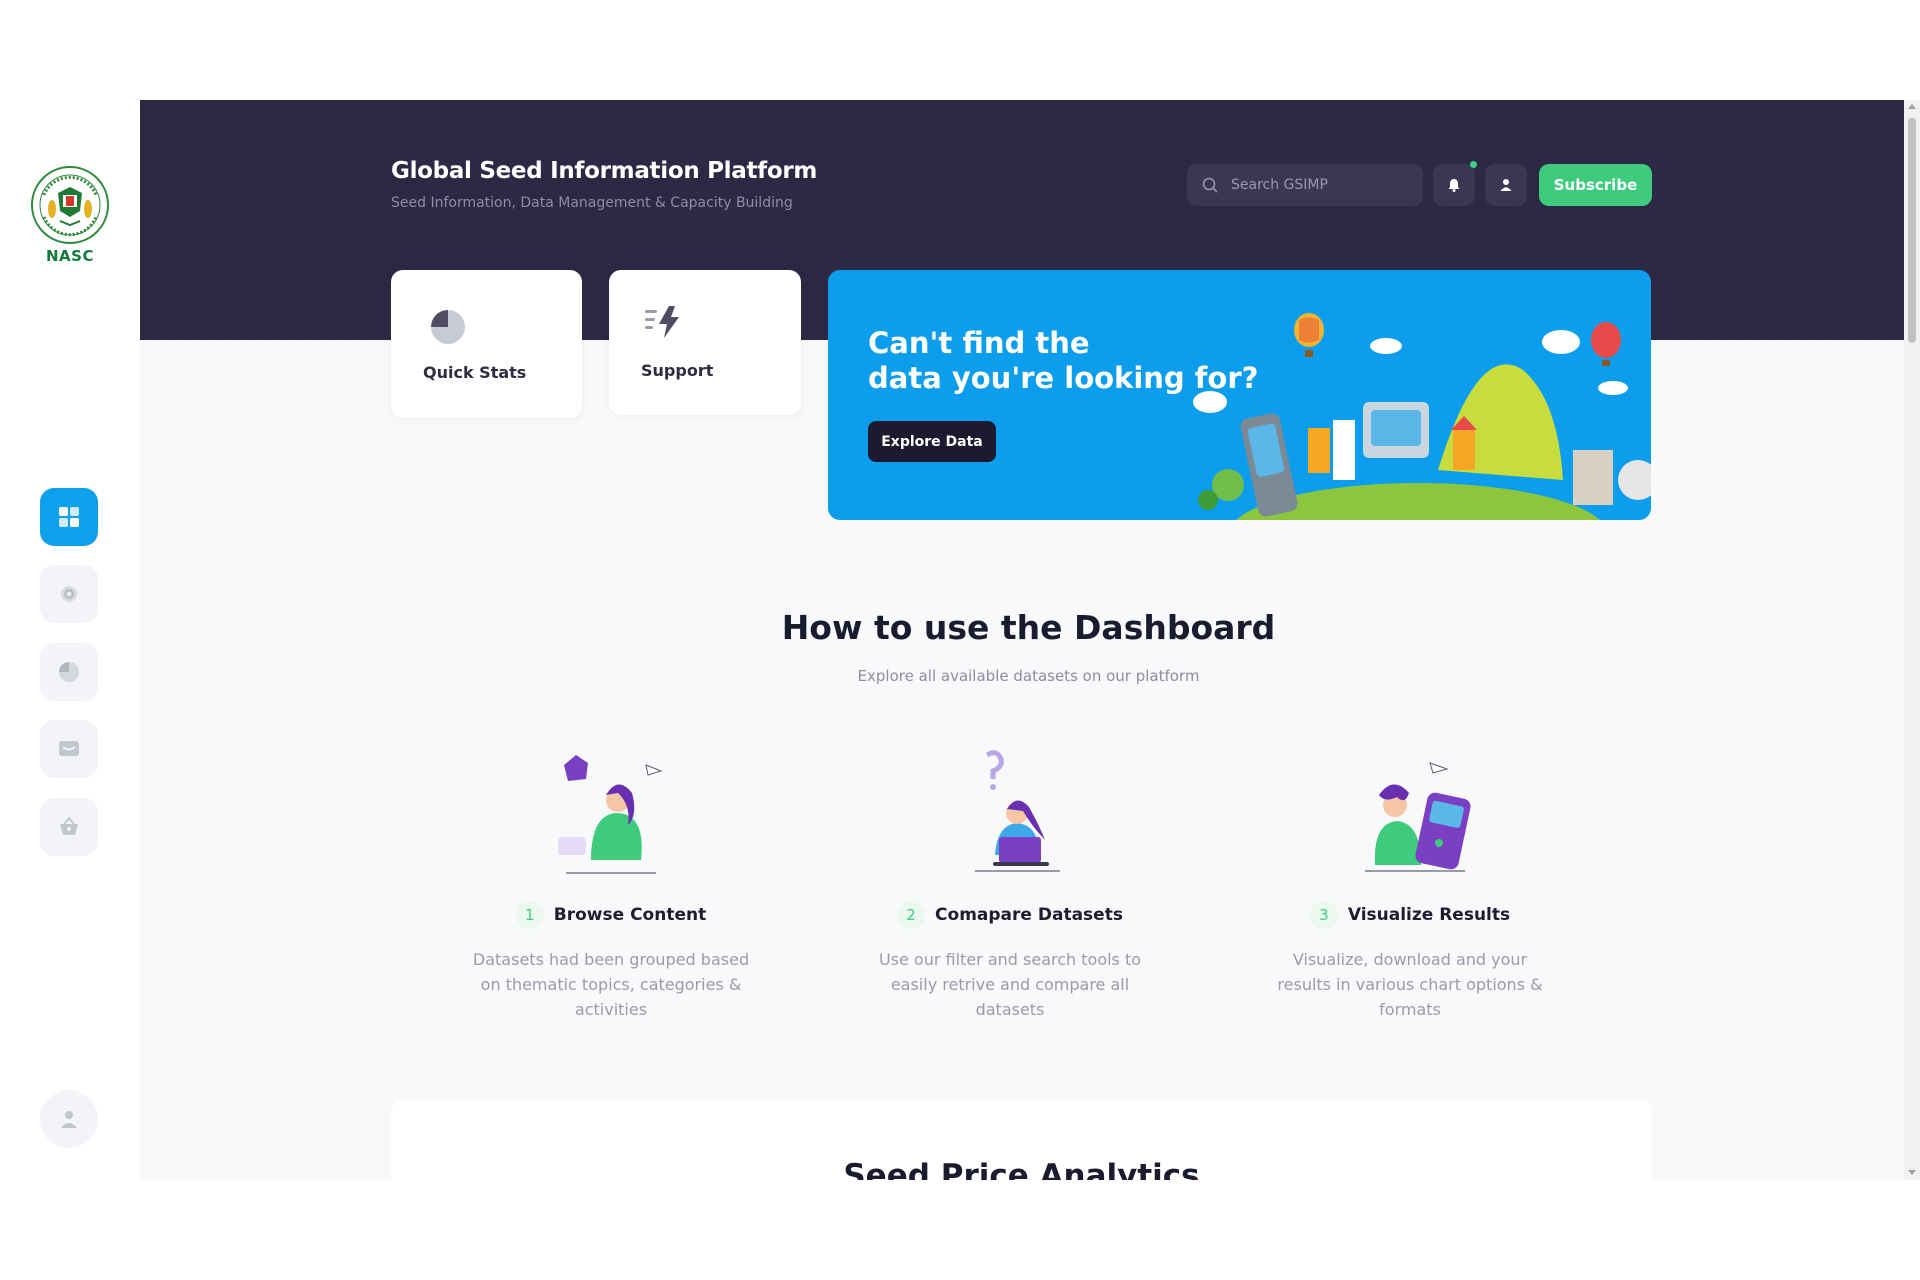  I want to click on subscribe-button: Subscribe, so click(1595, 185).